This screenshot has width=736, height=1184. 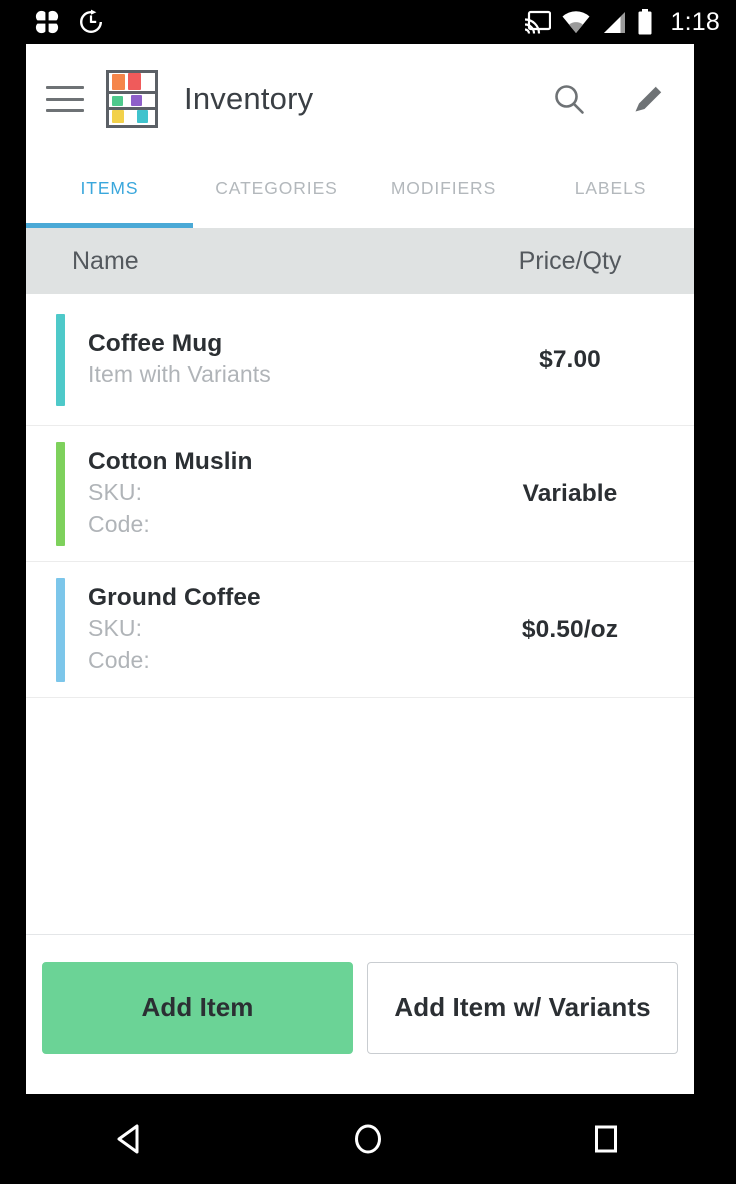 What do you see at coordinates (360, 99) in the screenshot?
I see `app-bar: Inventory` at bounding box center [360, 99].